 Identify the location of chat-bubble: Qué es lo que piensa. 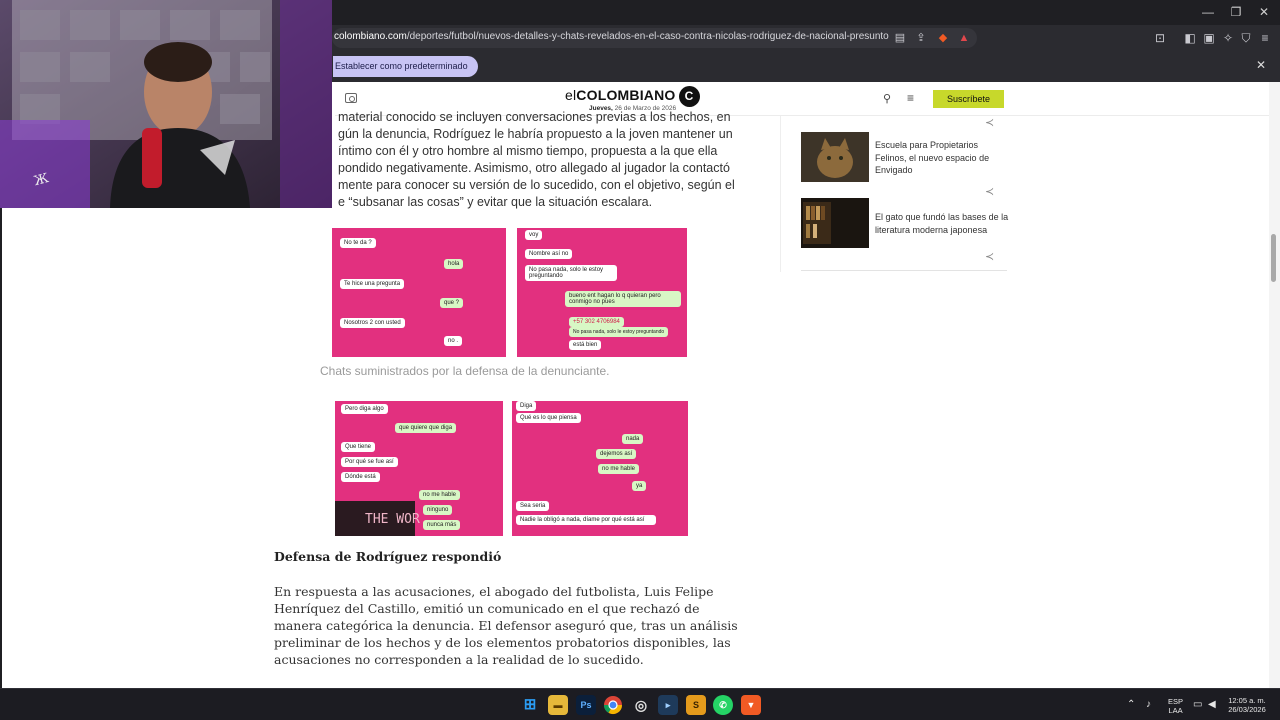
(548, 418).